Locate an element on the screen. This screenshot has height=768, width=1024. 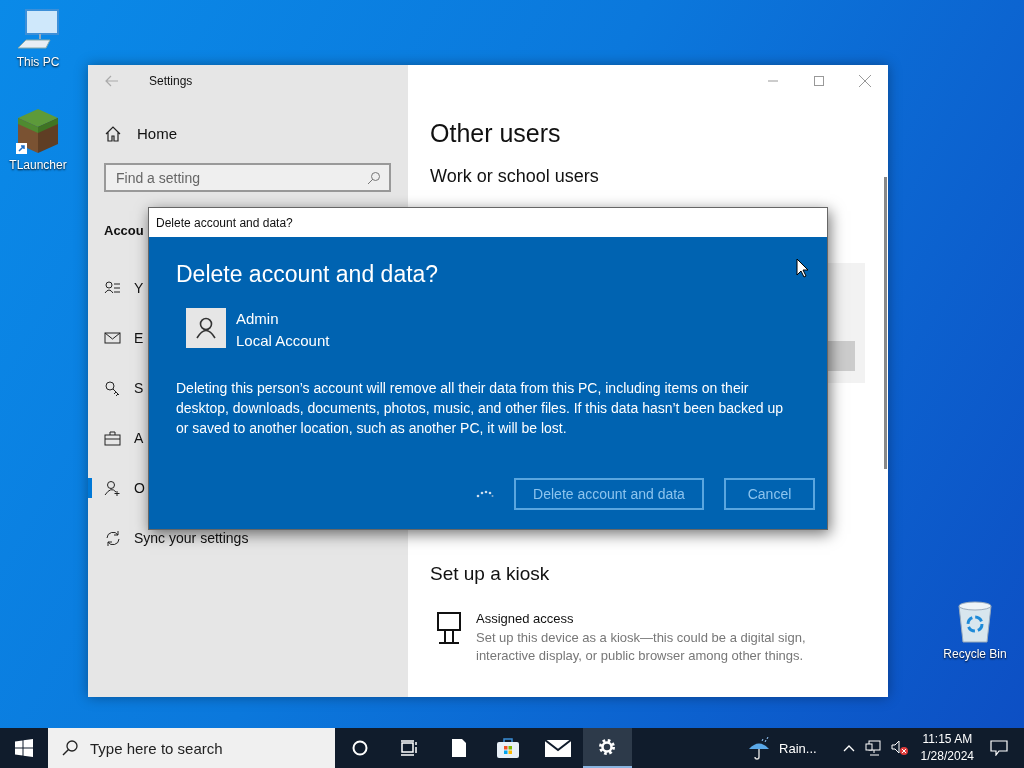
section-heading: Accou is located at coordinates (124, 230).